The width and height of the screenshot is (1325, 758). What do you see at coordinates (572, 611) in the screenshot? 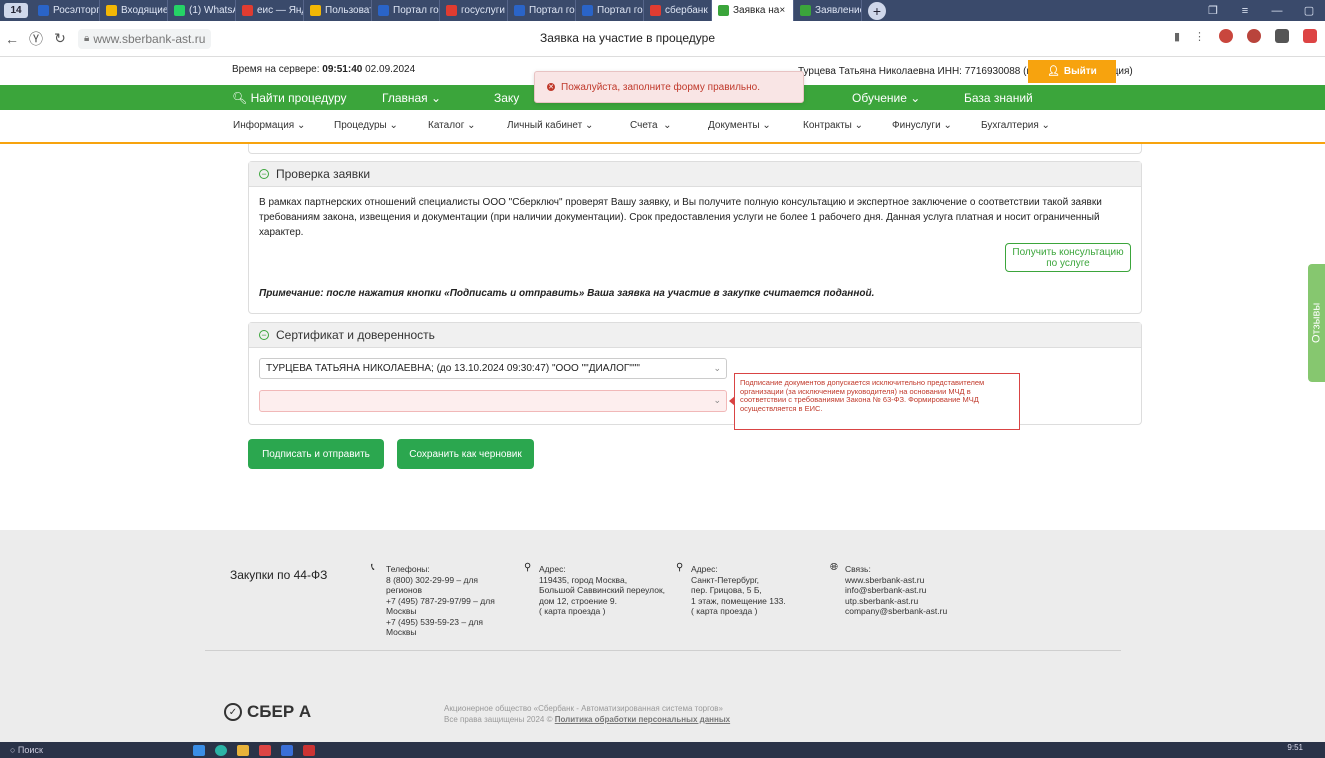
I see `address-line: ( карта проезда )` at bounding box center [572, 611].